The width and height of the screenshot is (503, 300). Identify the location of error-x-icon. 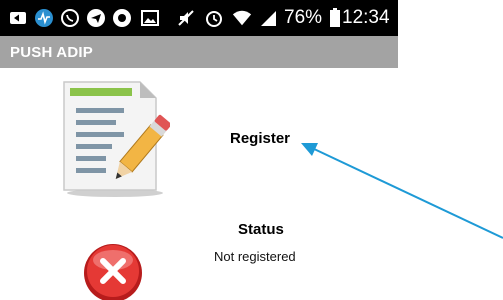
(115, 270).